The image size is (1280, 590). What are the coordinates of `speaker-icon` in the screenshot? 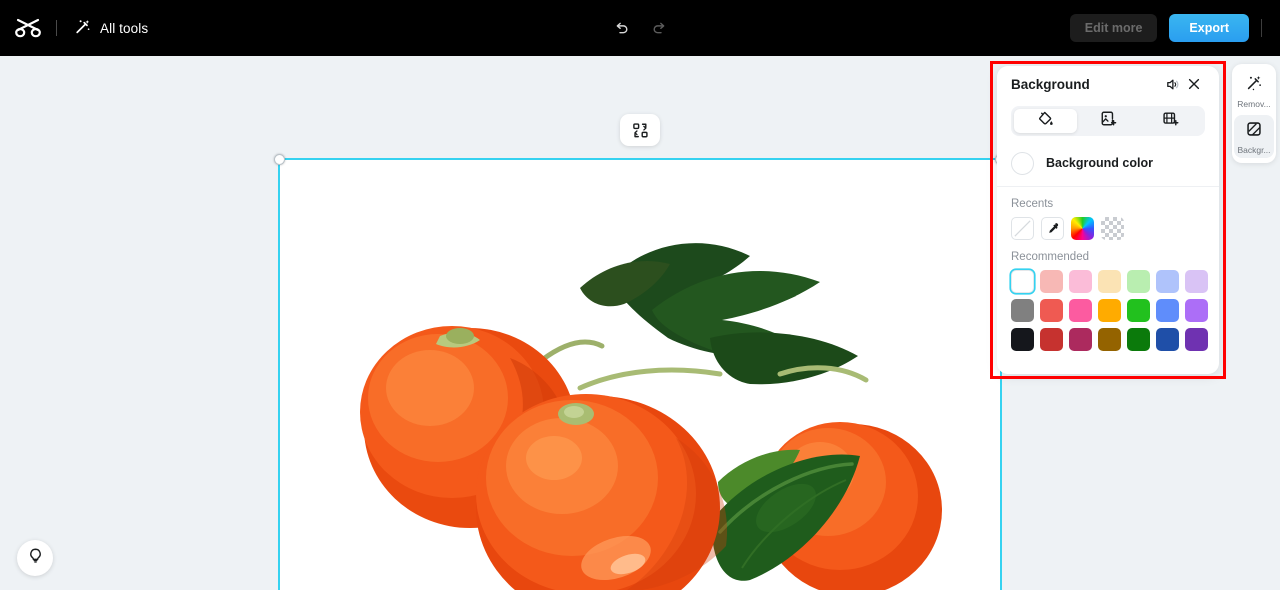 It's located at (1172, 84).